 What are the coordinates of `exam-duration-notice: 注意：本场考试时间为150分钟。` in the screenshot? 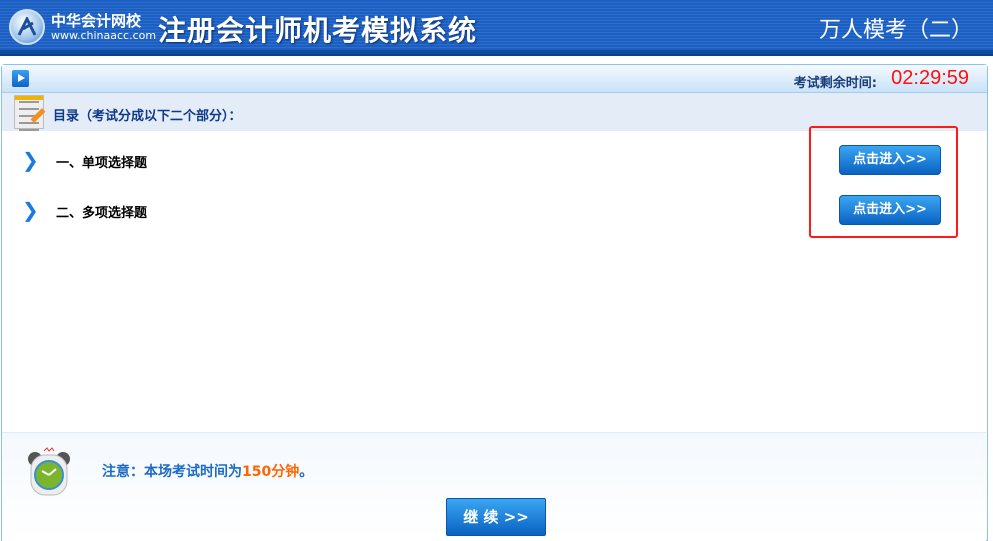 It's located at (207, 471).